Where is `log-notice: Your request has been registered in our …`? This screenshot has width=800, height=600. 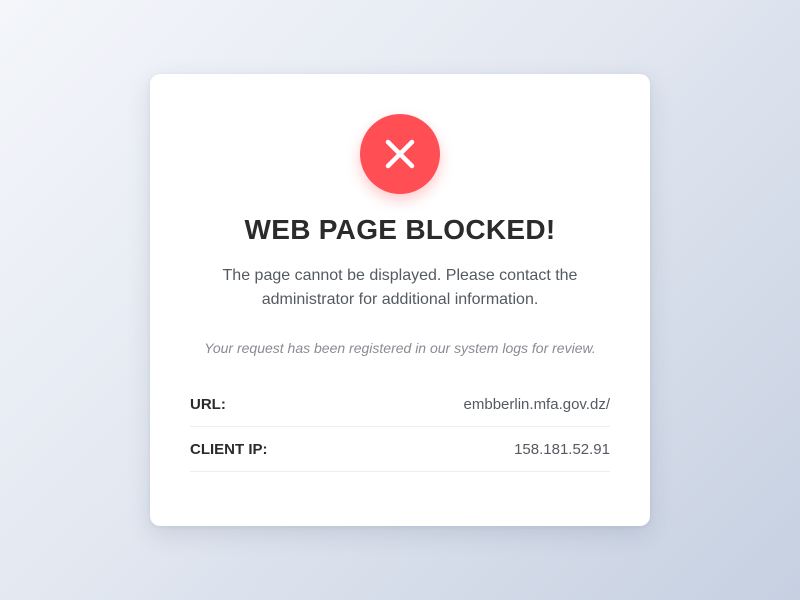 log-notice: Your request has been registered in our … is located at coordinates (400, 348).